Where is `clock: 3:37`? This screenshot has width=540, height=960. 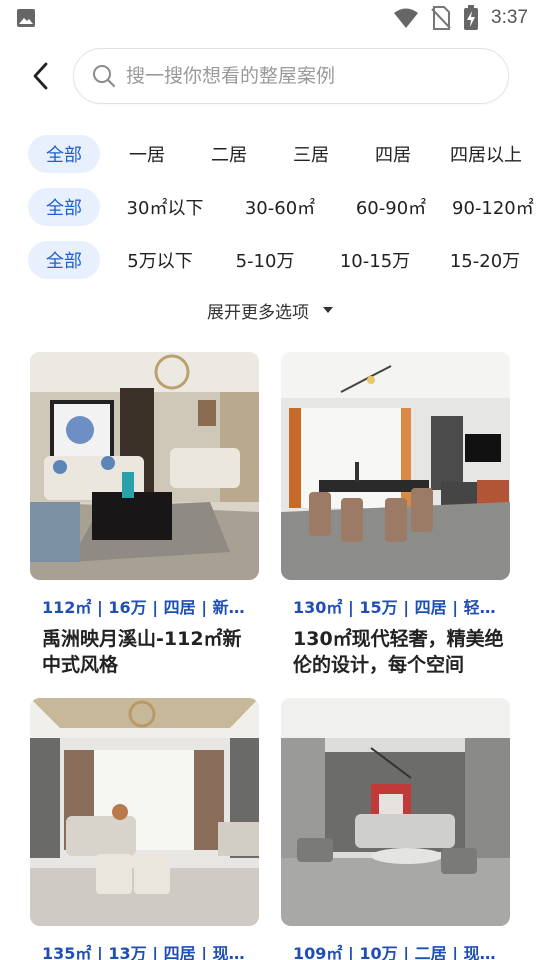
clock: 3:37 is located at coordinates (509, 17).